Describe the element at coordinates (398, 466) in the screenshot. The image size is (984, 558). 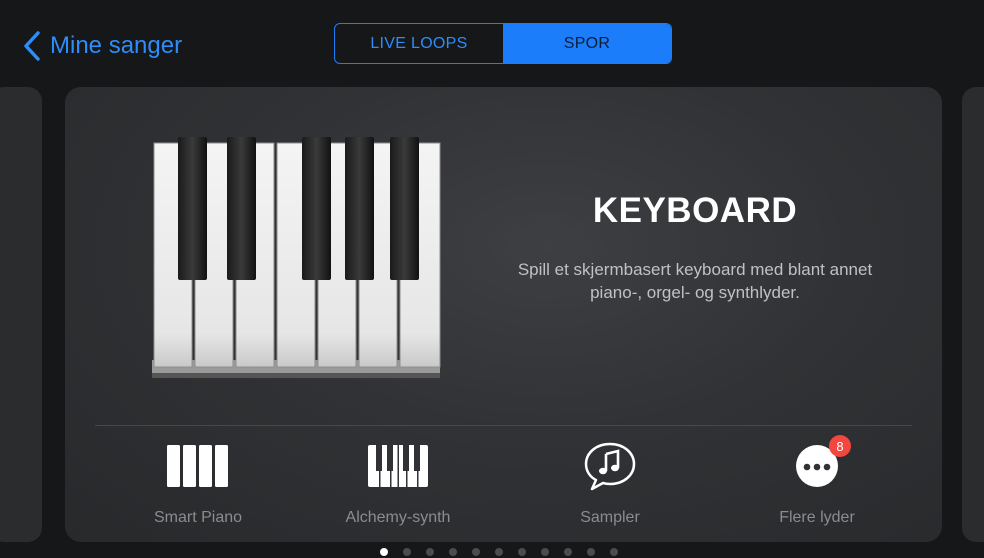
I see `alchemy-synth-icon` at that location.